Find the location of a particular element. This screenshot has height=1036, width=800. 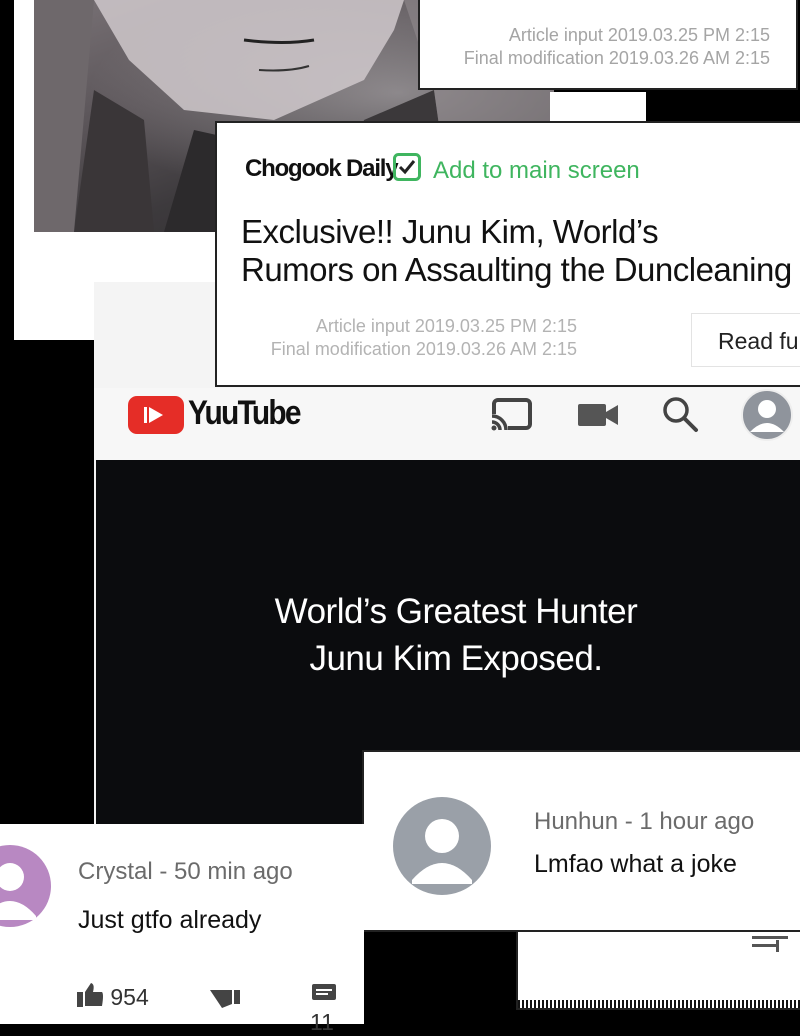

checkbox-icon is located at coordinates (407, 167).